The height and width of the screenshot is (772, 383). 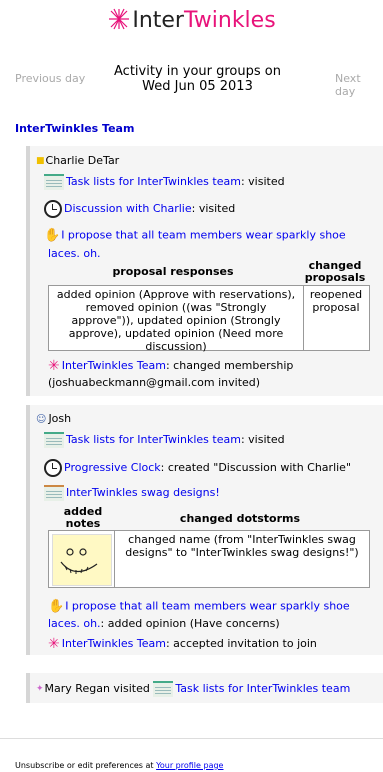 What do you see at coordinates (241, 643) in the screenshot?
I see `activity-status: : accepted invitation to join` at bounding box center [241, 643].